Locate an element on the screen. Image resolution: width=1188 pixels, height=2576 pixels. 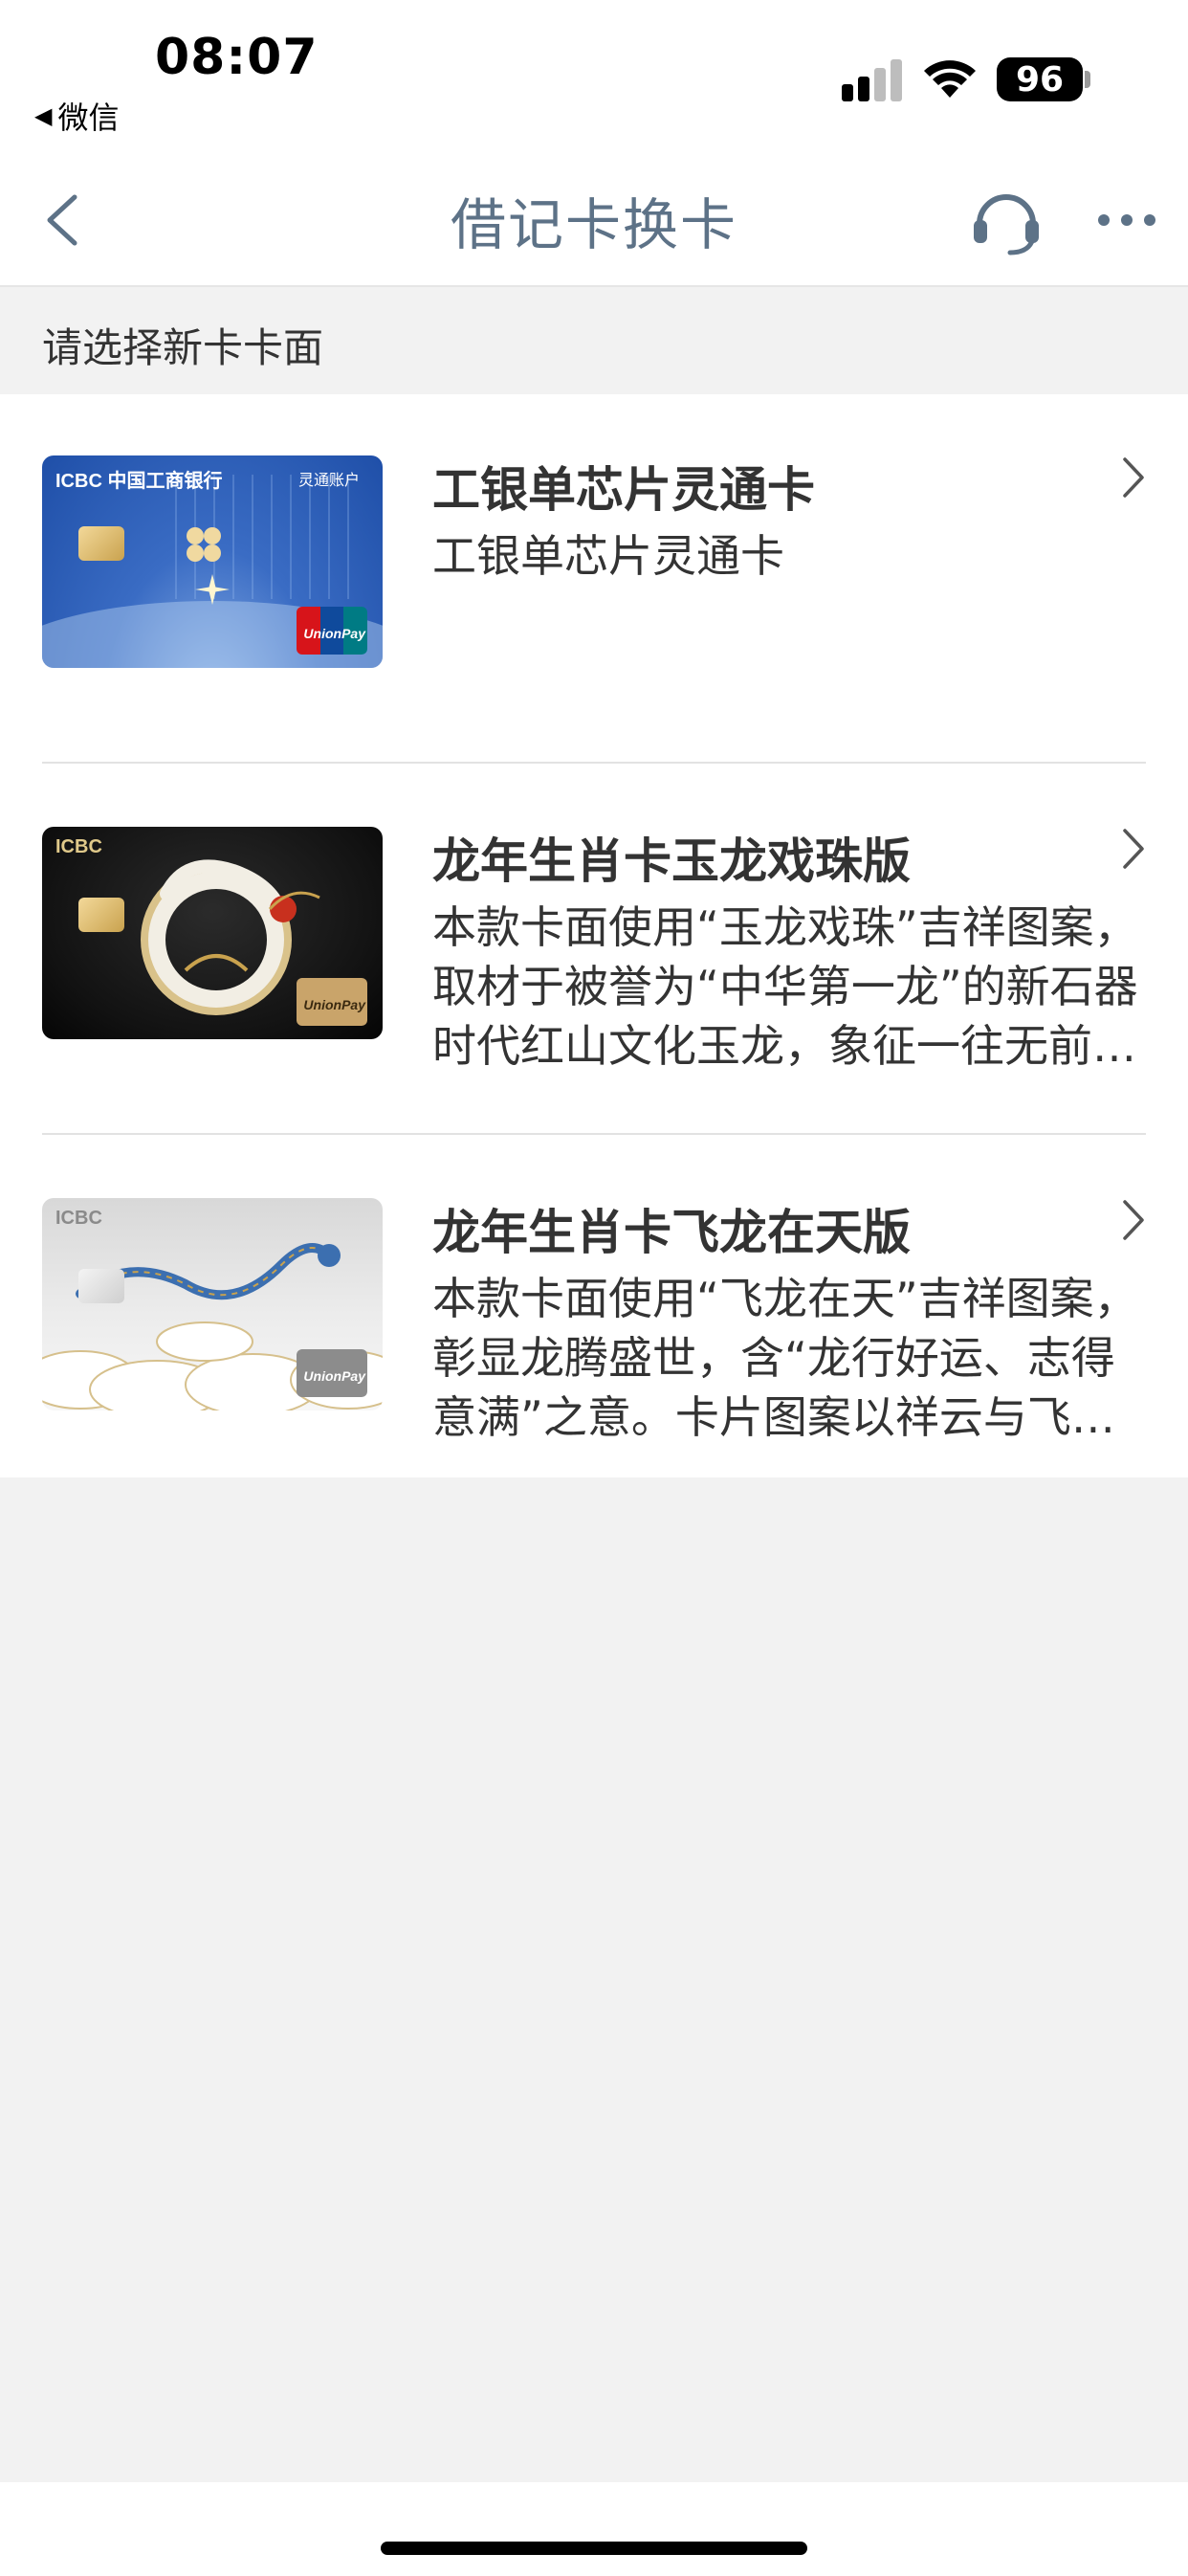
battery-cap is located at coordinates (1087, 79).